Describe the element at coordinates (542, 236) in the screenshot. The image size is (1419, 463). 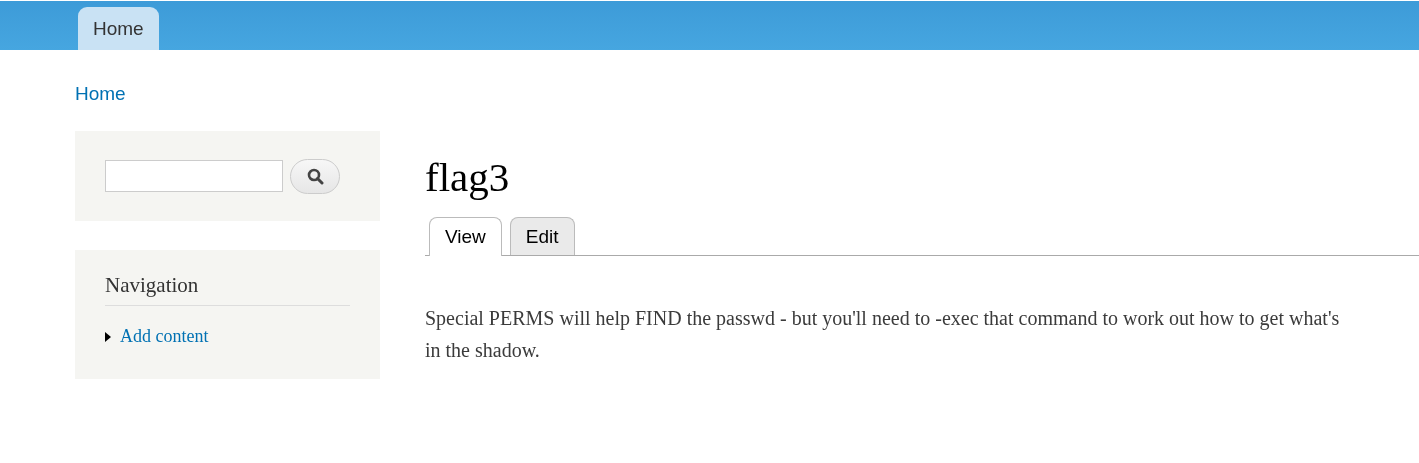
I see `page-tab: Edit` at that location.